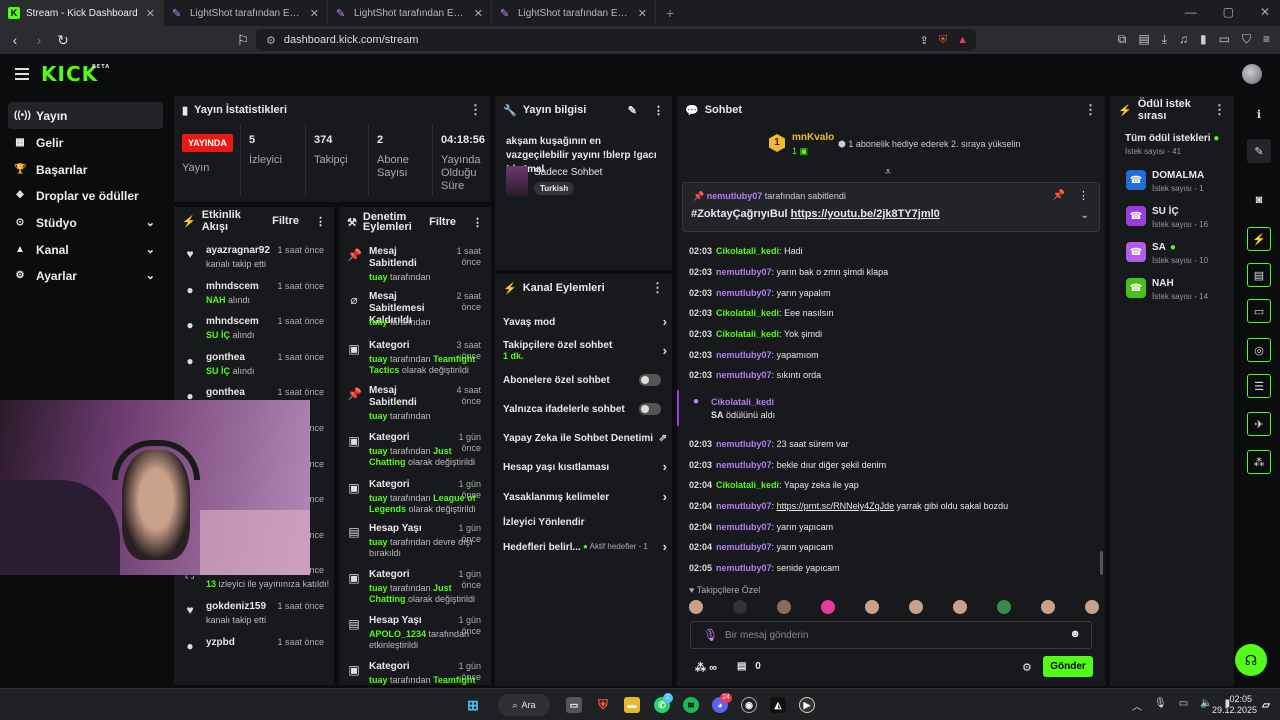  What do you see at coordinates (85, 169) in the screenshot?
I see `sidebar-item-2: 🏆 Başarılar` at bounding box center [85, 169].